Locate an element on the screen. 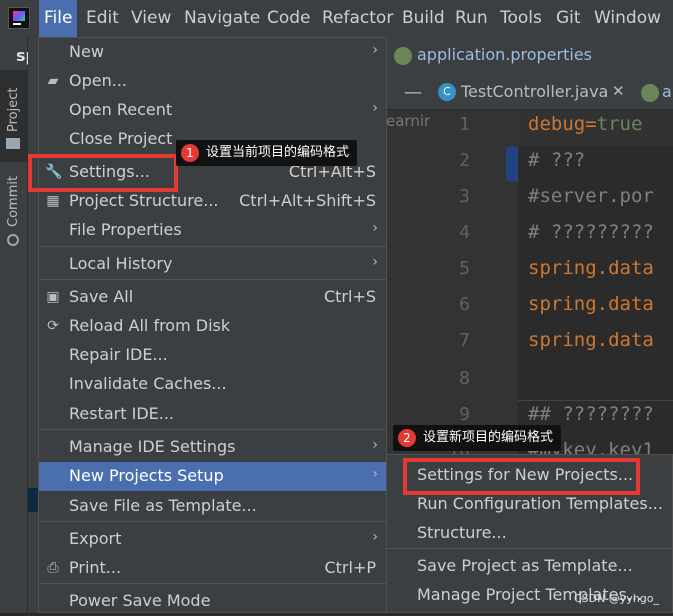 Image resolution: width=673 pixels, height=616 pixels. menu-item-label: Local History is located at coordinates (121, 263).